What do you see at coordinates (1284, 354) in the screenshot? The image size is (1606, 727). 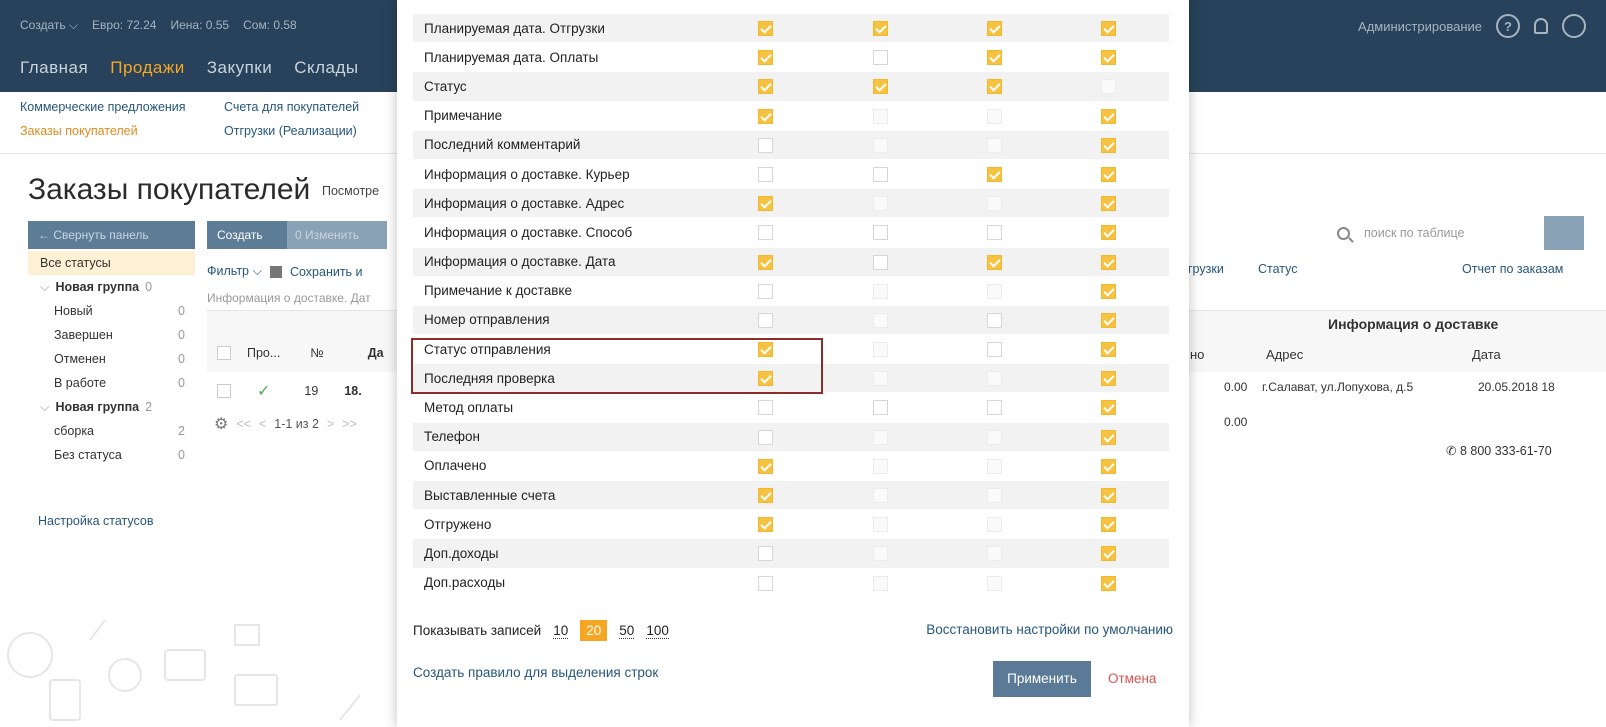 I see `col-header-address: Адрес` at bounding box center [1284, 354].